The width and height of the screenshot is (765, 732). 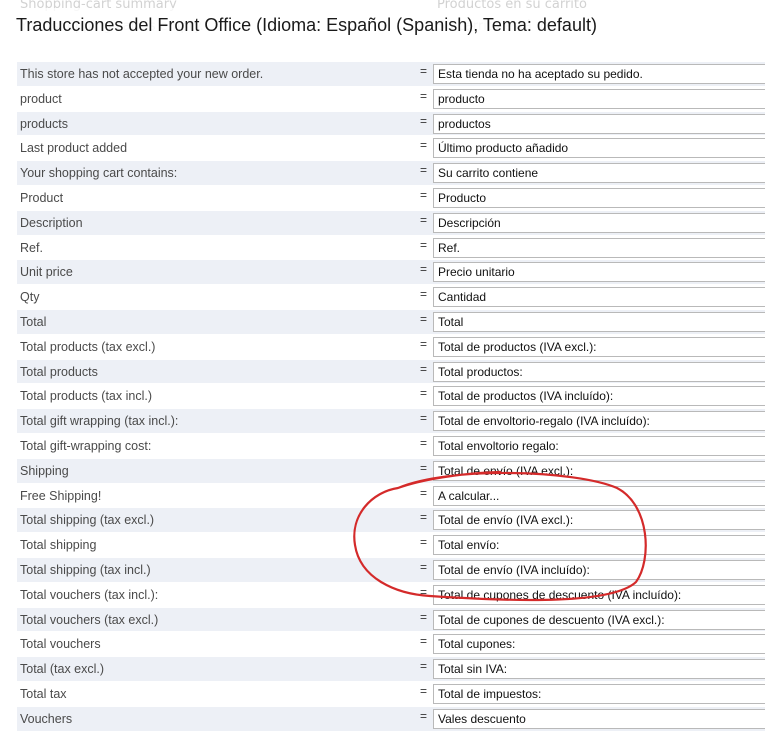 What do you see at coordinates (33, 321) in the screenshot?
I see `translation-source-label: Total` at bounding box center [33, 321].